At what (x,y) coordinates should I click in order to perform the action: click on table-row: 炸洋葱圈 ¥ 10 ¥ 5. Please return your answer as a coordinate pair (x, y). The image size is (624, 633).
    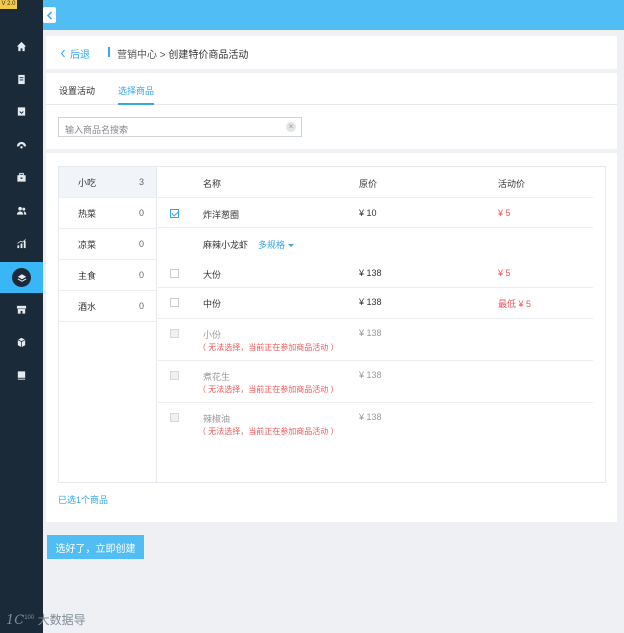
    Looking at the image, I should click on (375, 213).